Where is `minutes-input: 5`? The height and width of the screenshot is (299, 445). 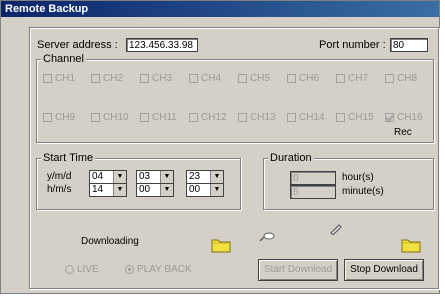
minutes-input: 5 is located at coordinates (313, 192).